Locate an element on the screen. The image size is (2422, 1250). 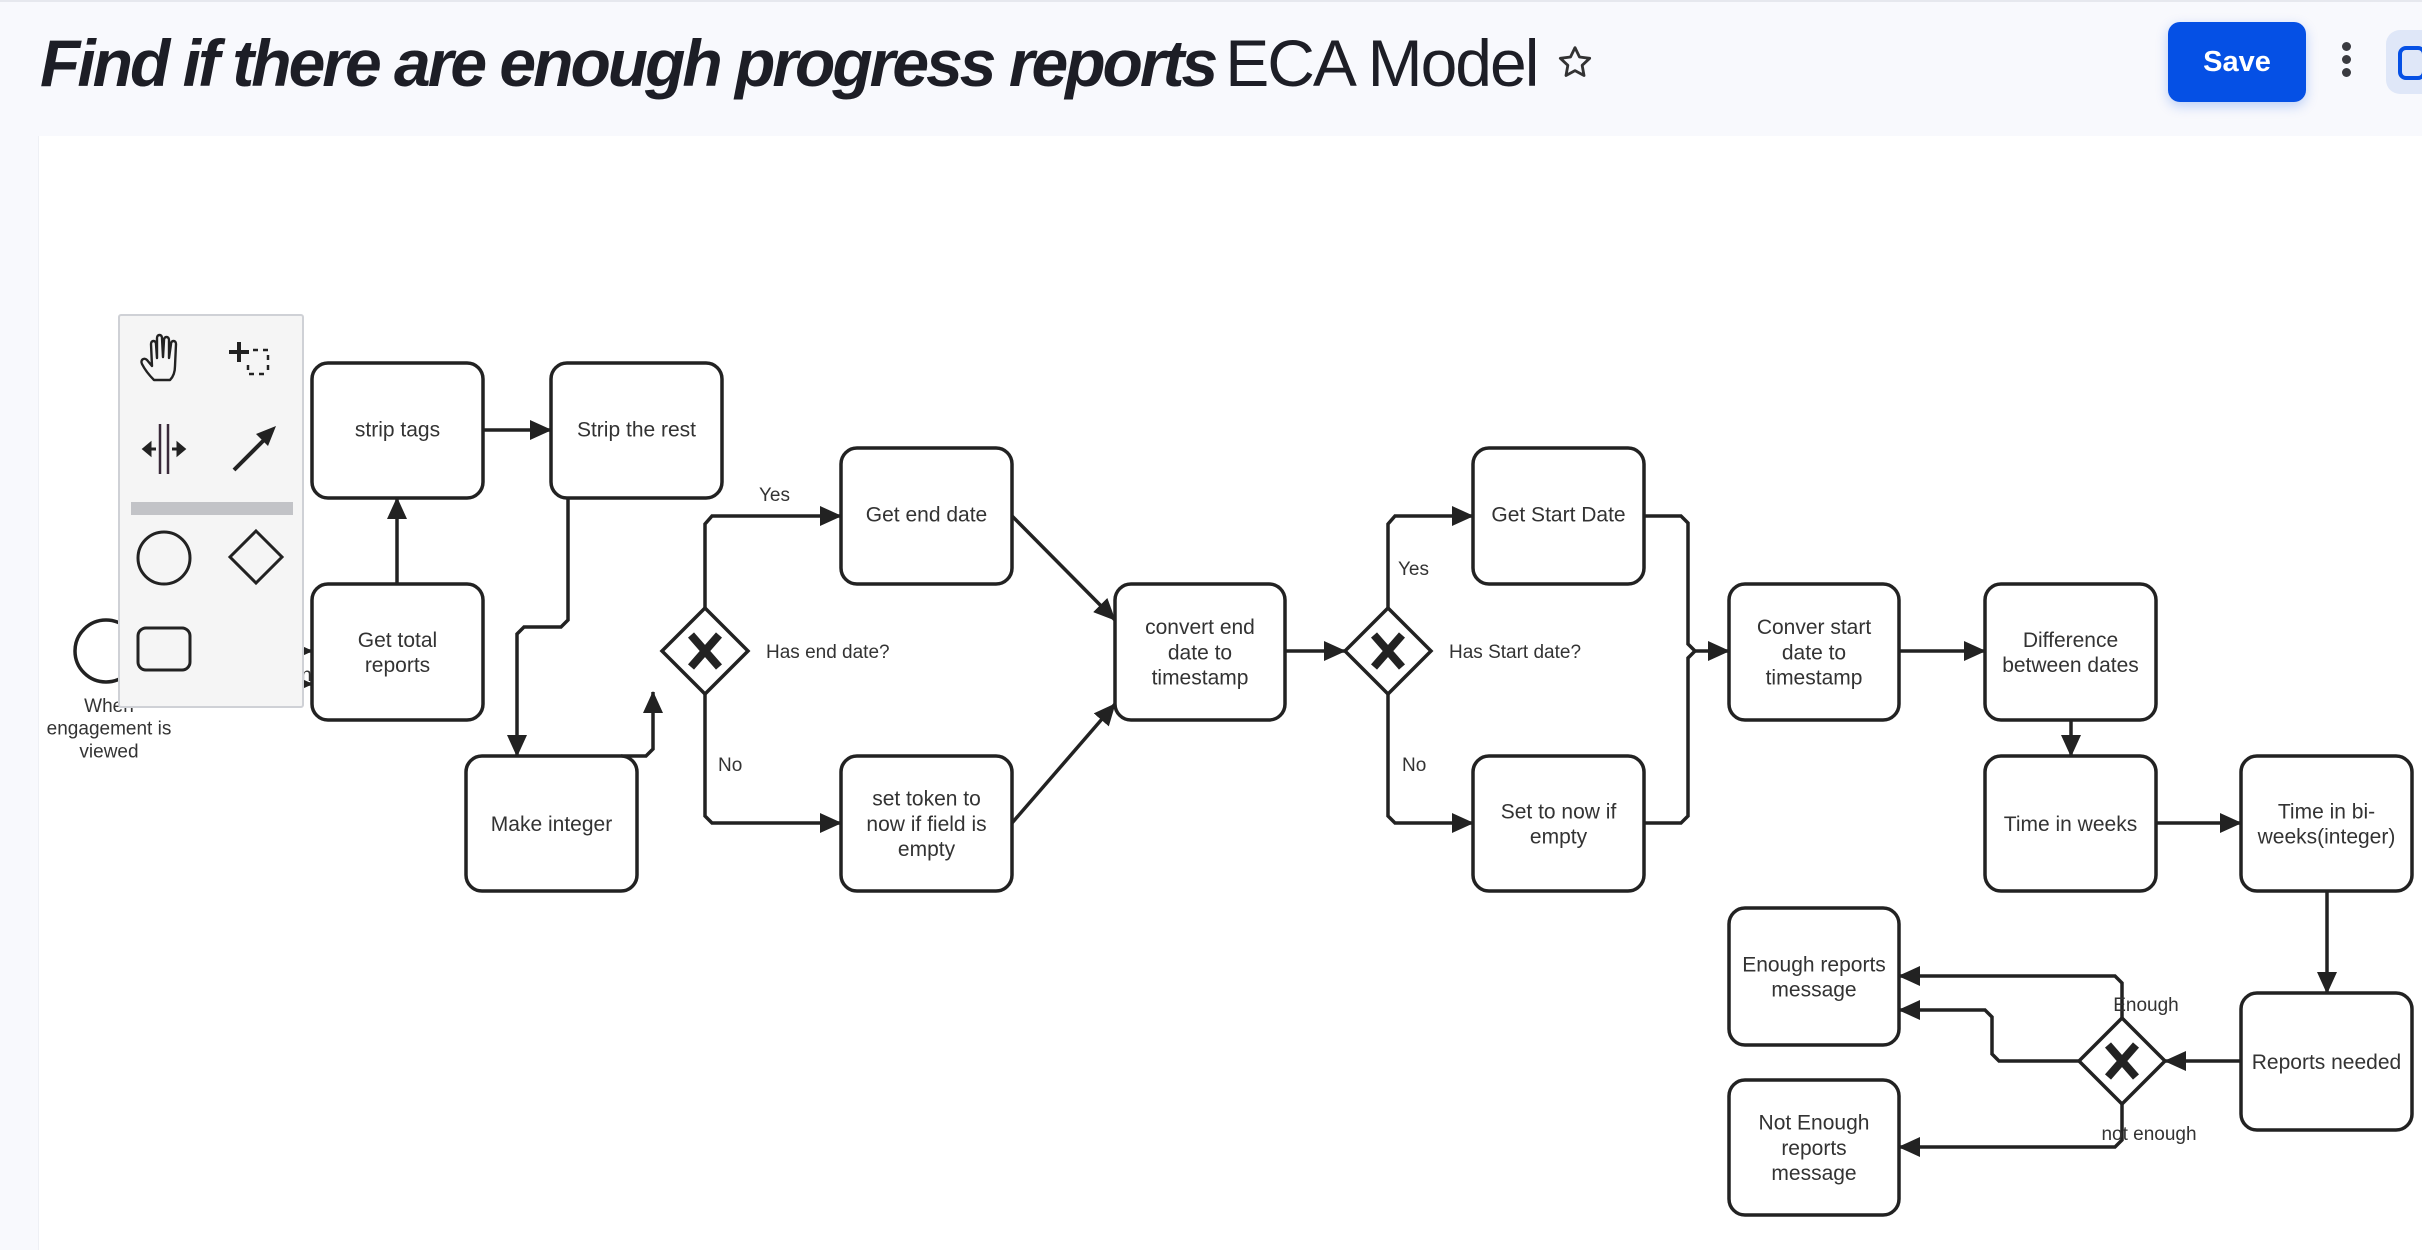
task-label: Time in weeks is located at coordinates (2070, 824).